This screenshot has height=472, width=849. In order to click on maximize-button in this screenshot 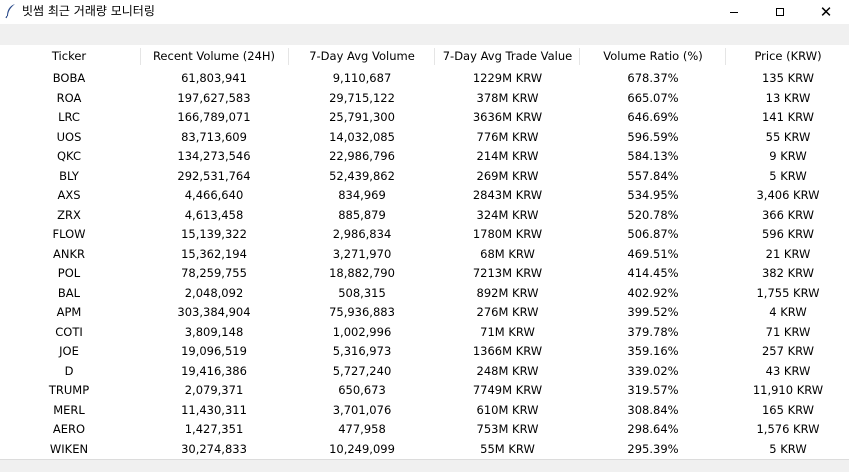, I will do `click(780, 12)`.